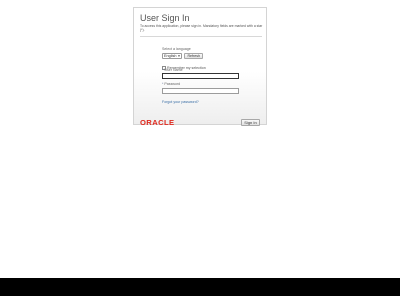 This screenshot has width=400, height=296. Describe the element at coordinates (200, 76) in the screenshot. I see `username-field` at that location.